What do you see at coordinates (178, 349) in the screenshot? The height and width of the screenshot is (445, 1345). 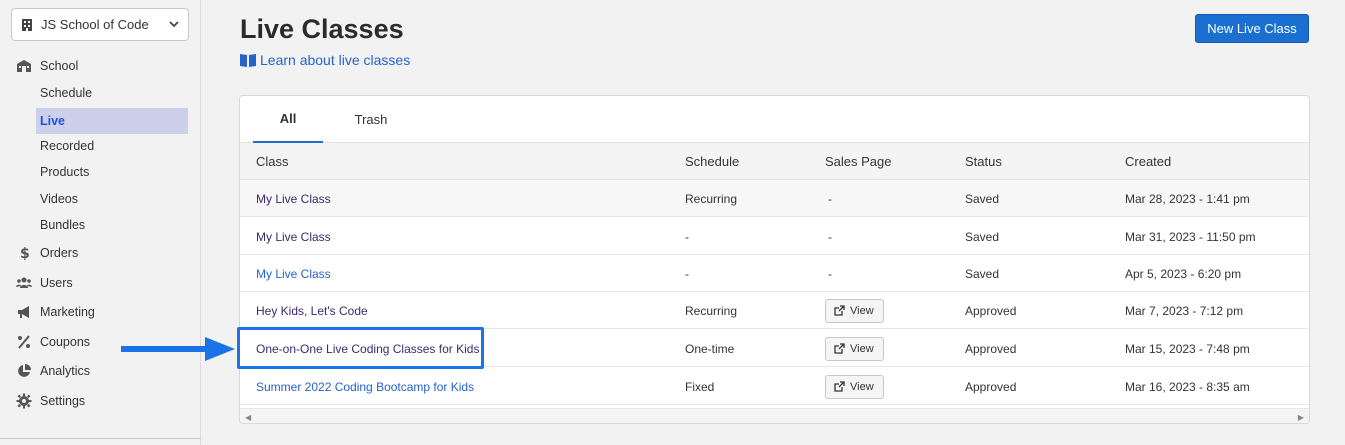 I see `callout-arrow-icon` at bounding box center [178, 349].